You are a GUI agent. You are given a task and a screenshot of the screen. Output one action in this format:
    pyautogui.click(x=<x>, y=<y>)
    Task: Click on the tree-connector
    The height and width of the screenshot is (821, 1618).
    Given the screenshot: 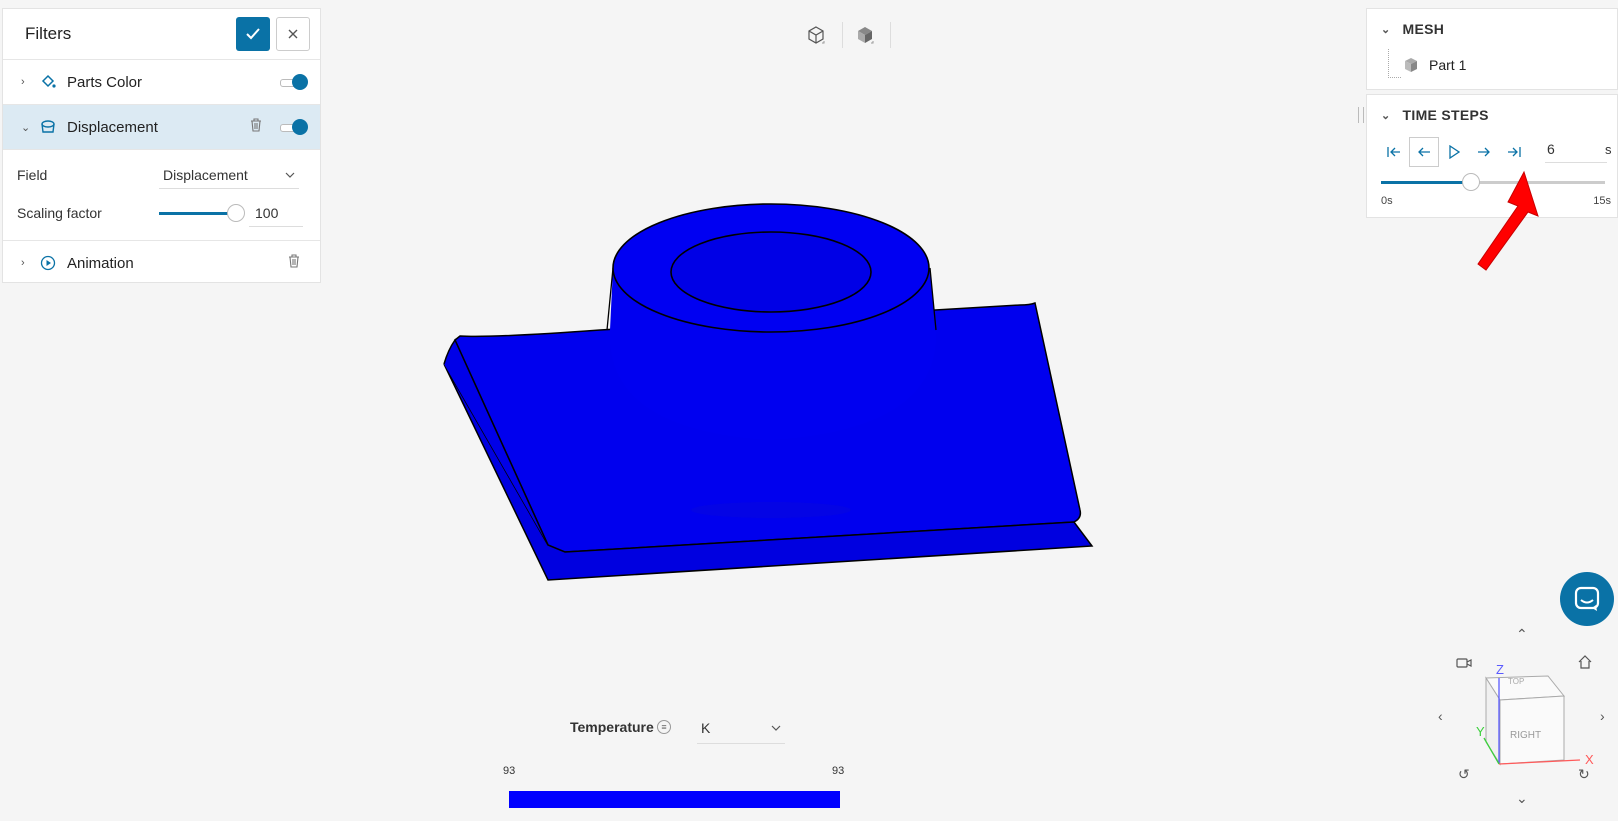 What is the action you would take?
    pyautogui.click(x=1394, y=63)
    